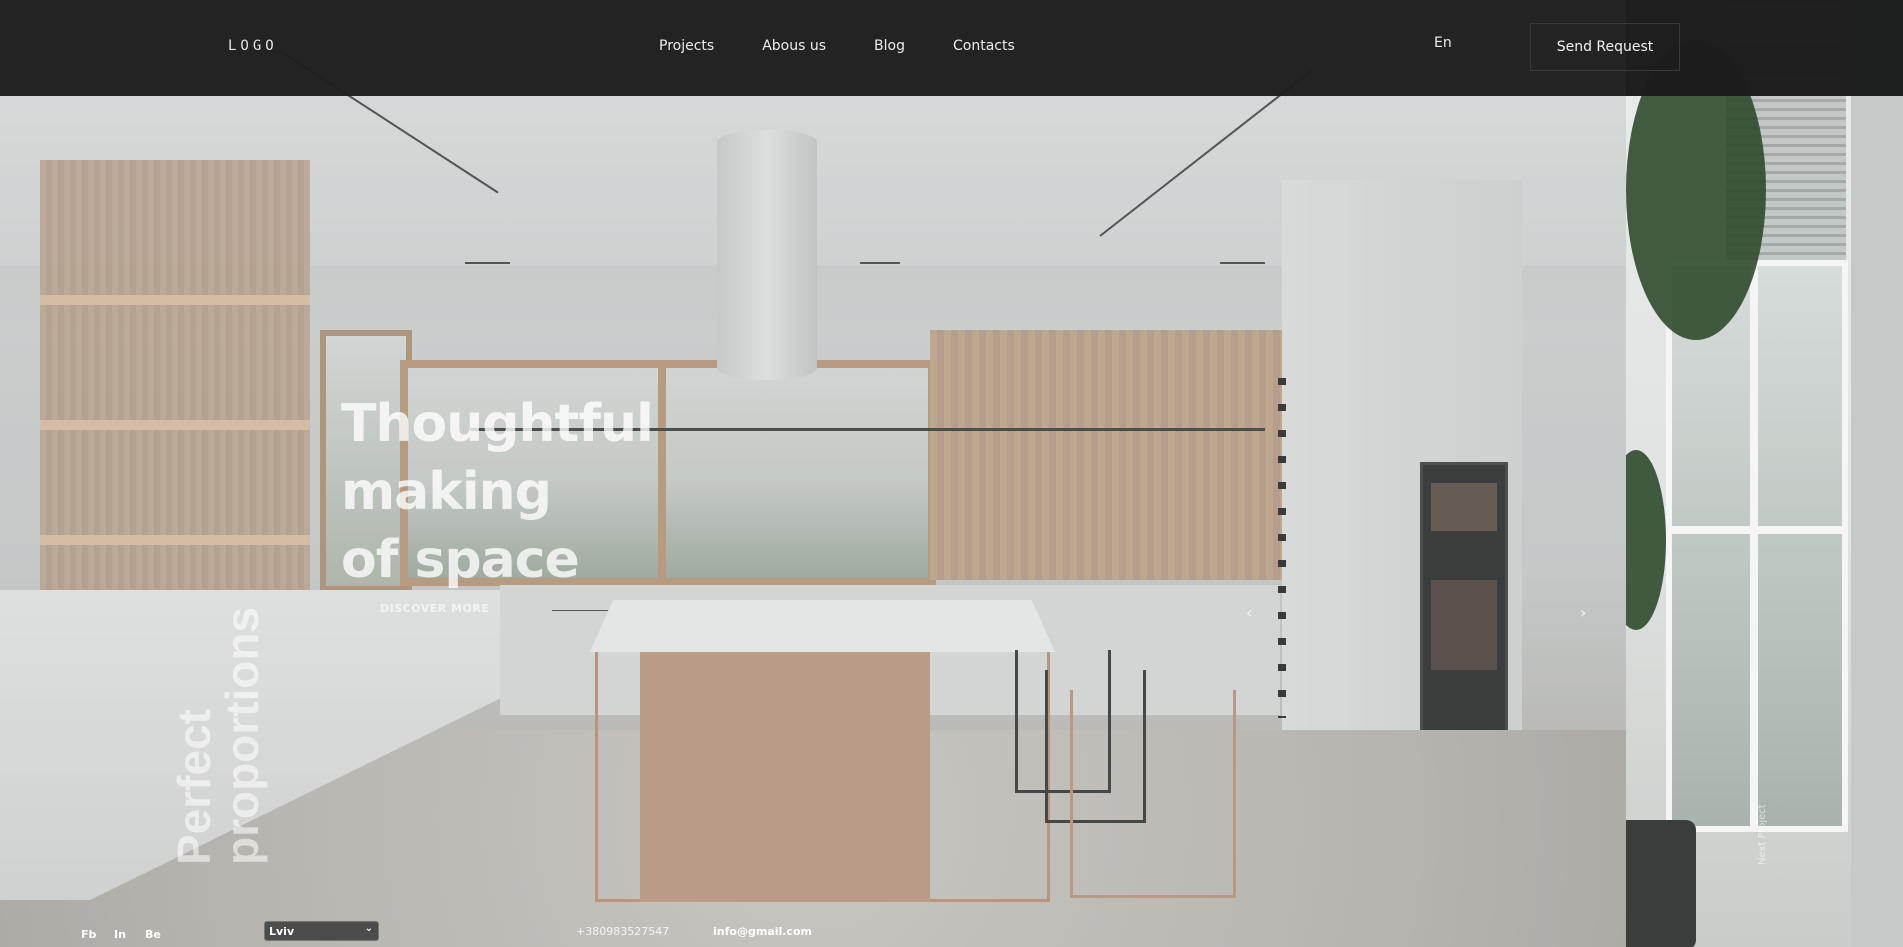 This screenshot has width=1903, height=947. I want to click on preview-window, so click(1757, 546).